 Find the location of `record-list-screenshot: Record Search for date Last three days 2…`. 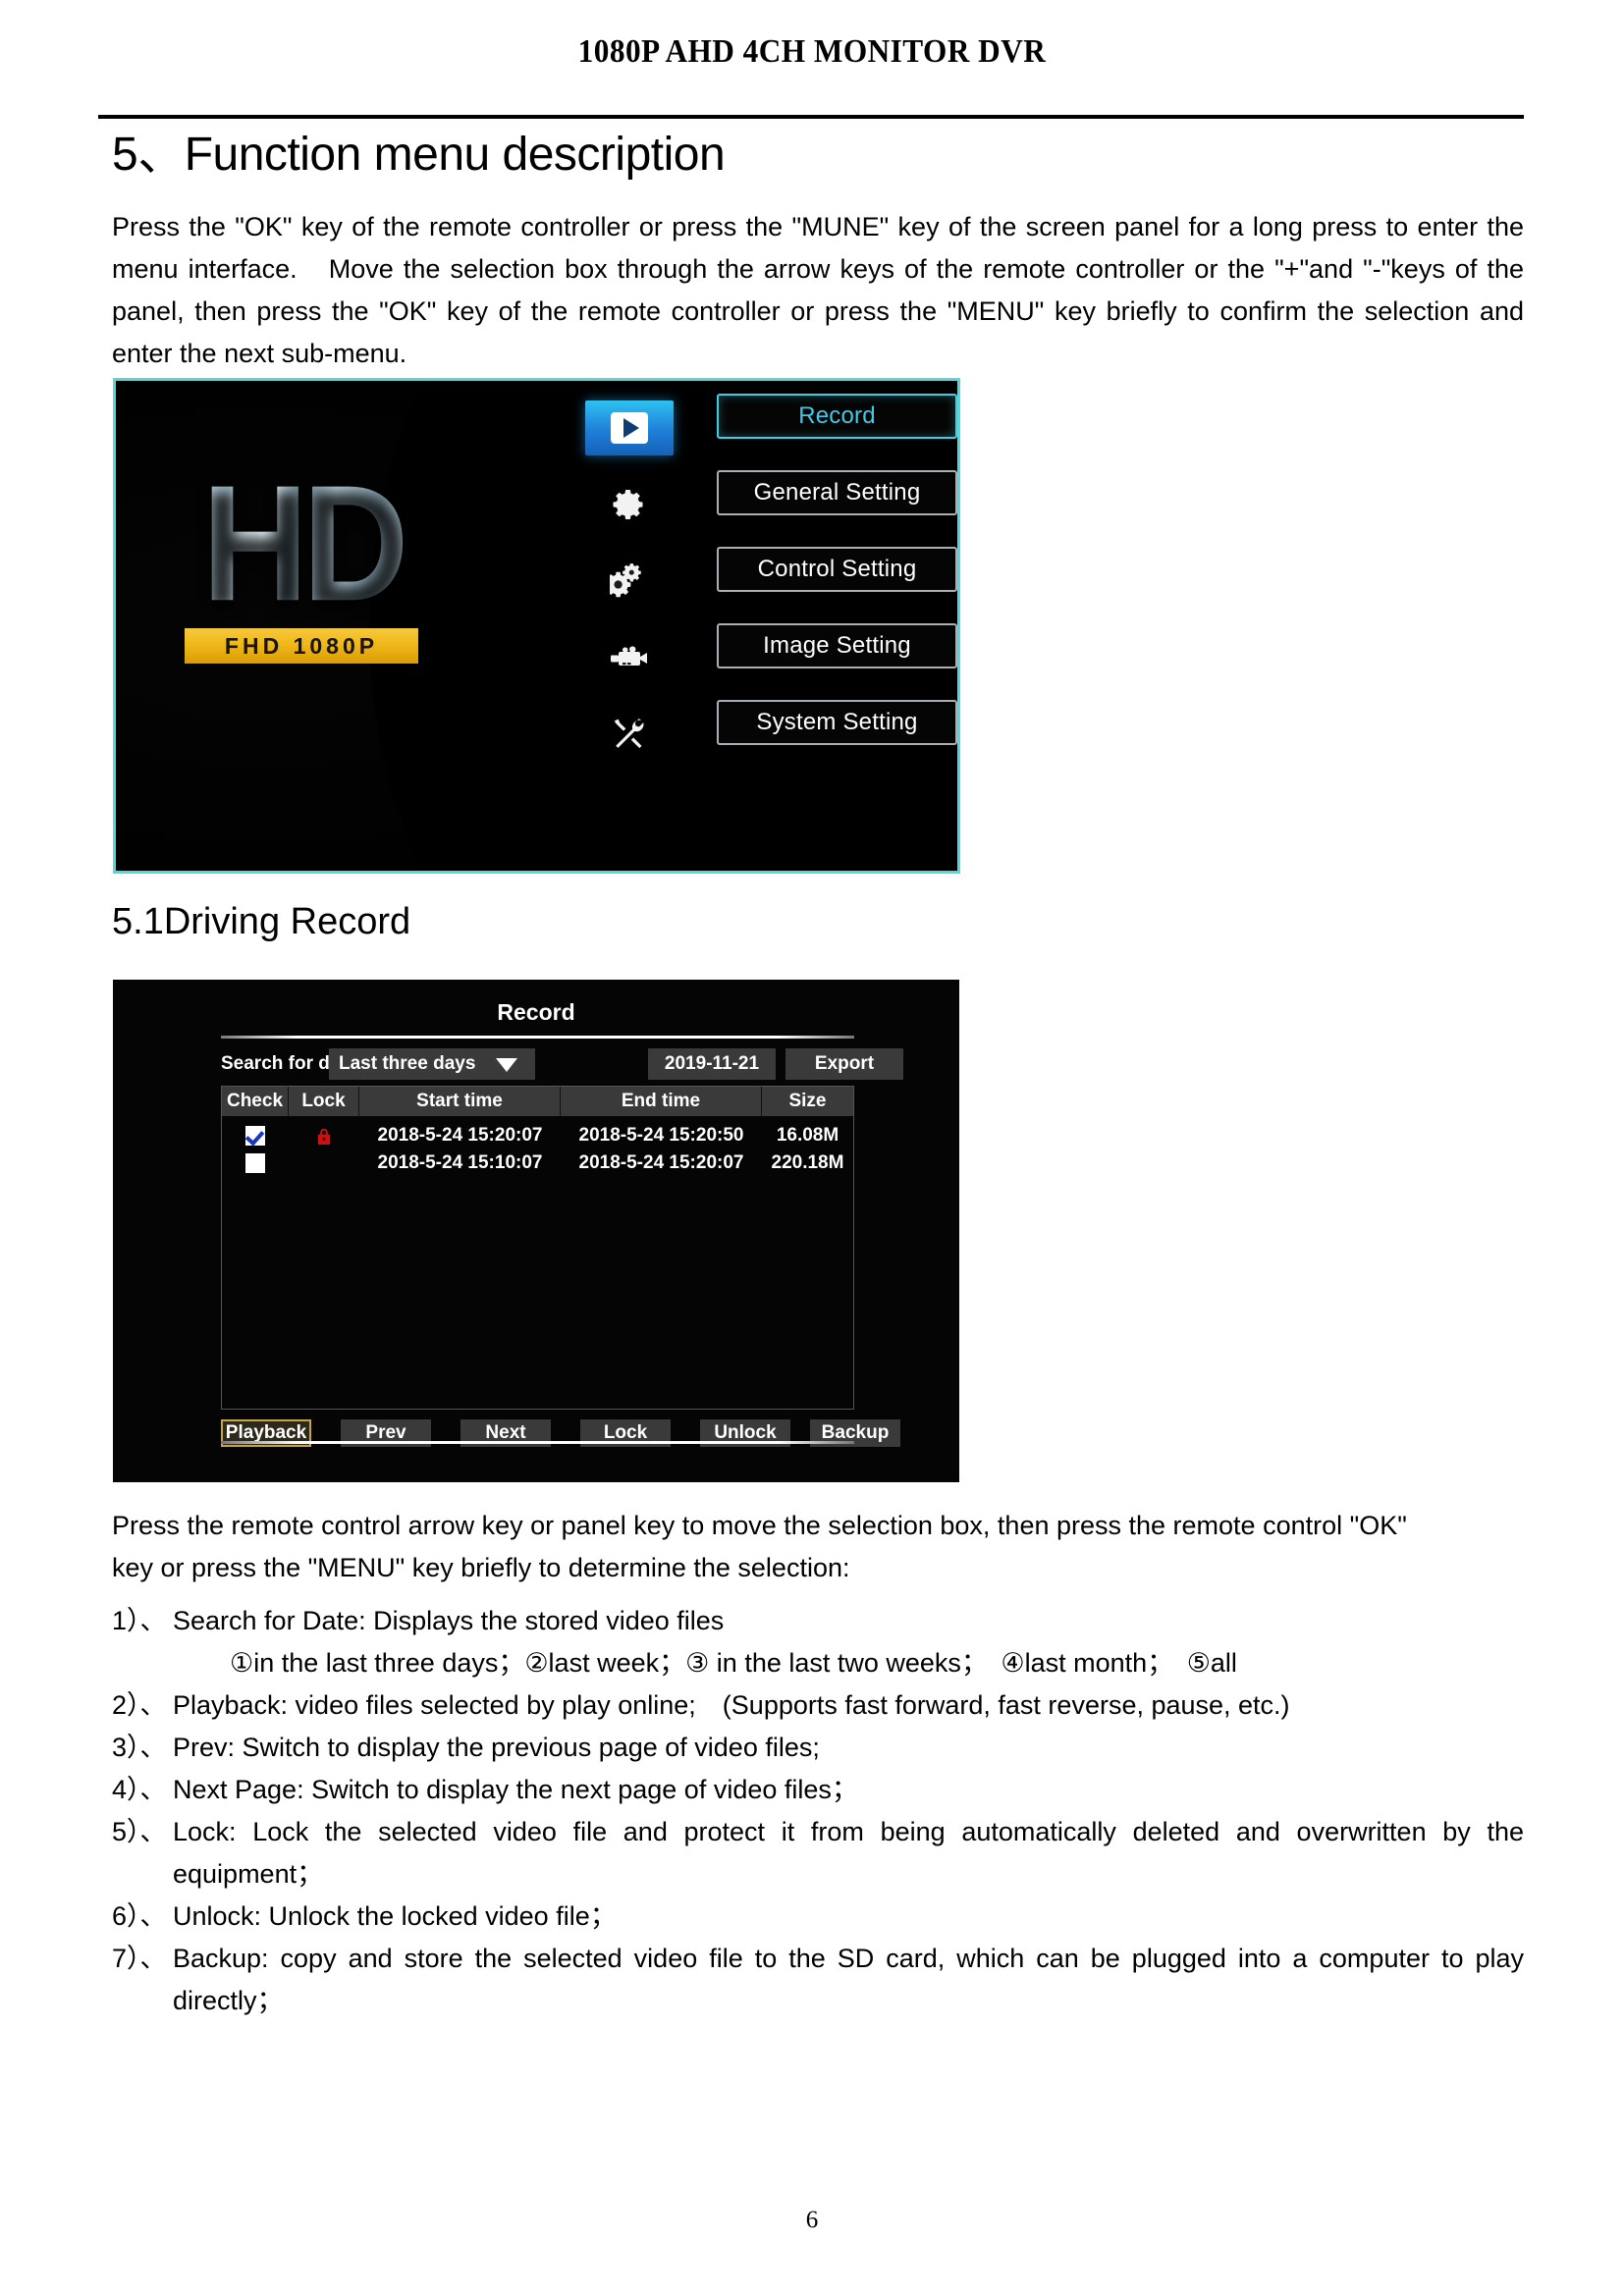

record-list-screenshot: Record Search for date Last three days 2… is located at coordinates (536, 1231).